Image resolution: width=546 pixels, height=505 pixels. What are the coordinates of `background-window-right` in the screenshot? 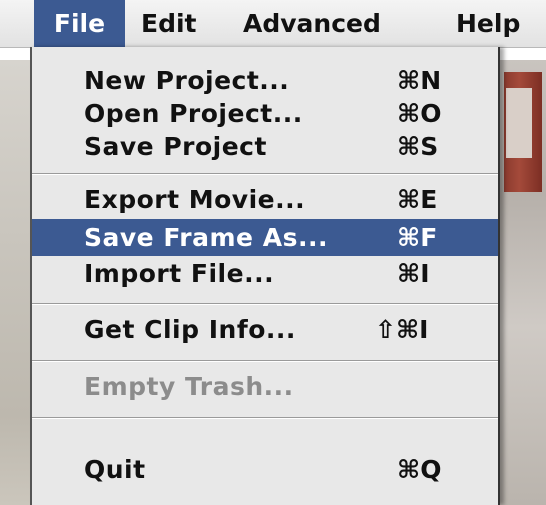 It's located at (523, 282).